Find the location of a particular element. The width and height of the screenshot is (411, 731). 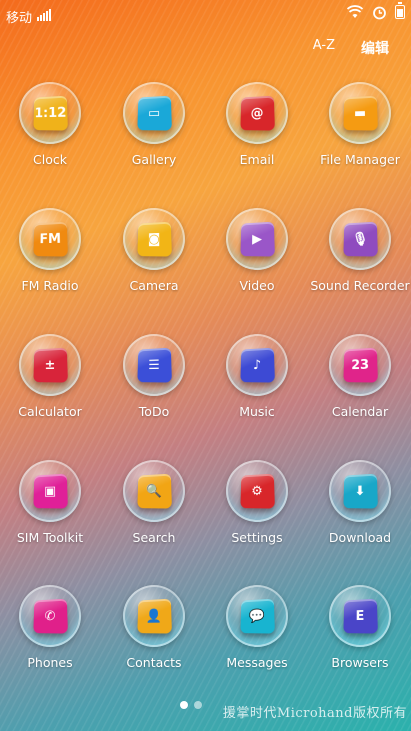

app-music: ♪ Music is located at coordinates (257, 376).